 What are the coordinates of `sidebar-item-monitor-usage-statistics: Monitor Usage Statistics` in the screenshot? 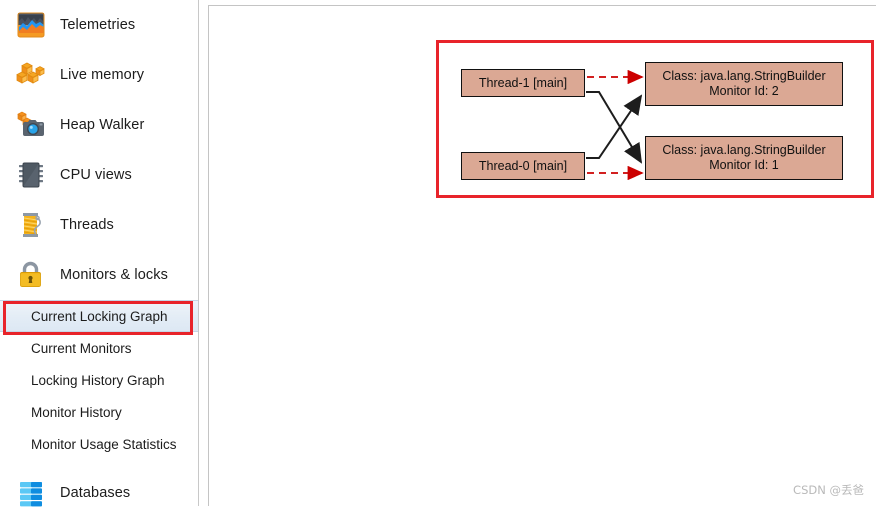 It's located at (99, 444).